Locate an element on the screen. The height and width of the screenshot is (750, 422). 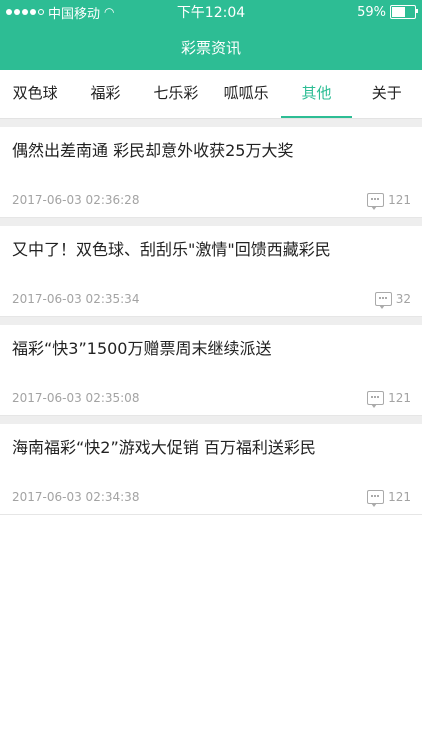
article-title: 海南福彩“快2”游戏大促销 百万福利送彩民 is located at coordinates (164, 447).